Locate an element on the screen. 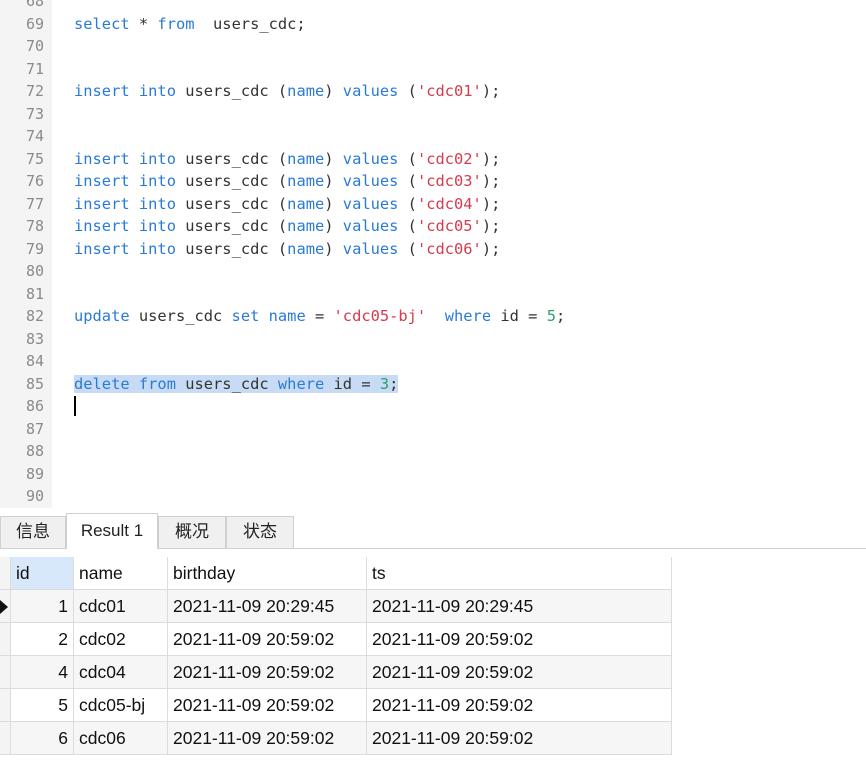 Image resolution: width=866 pixels, height=775 pixels. code-line: 84 is located at coordinates (433, 361).